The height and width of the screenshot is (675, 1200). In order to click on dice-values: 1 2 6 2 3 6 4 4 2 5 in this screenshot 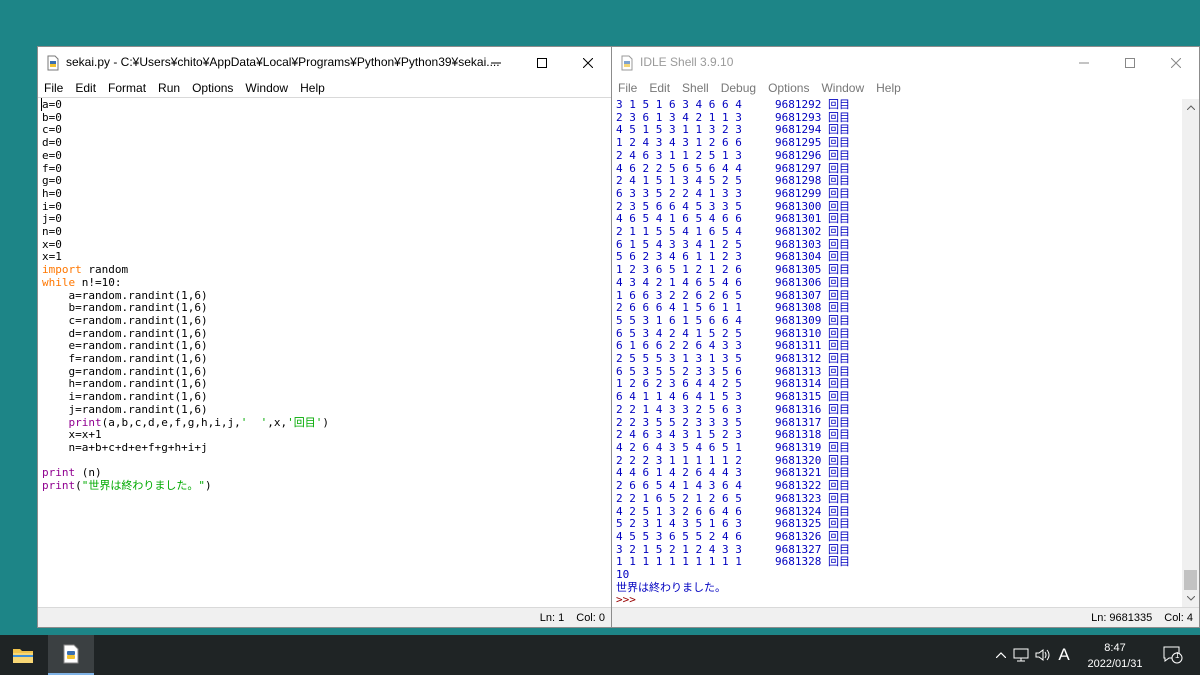, I will do `click(679, 384)`.